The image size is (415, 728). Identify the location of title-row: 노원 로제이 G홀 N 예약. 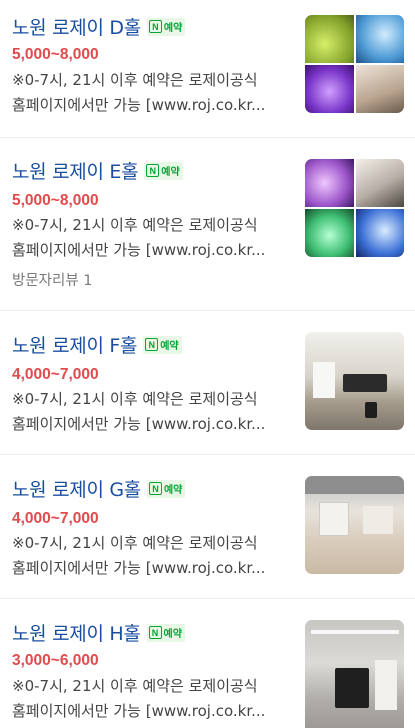
(99, 488).